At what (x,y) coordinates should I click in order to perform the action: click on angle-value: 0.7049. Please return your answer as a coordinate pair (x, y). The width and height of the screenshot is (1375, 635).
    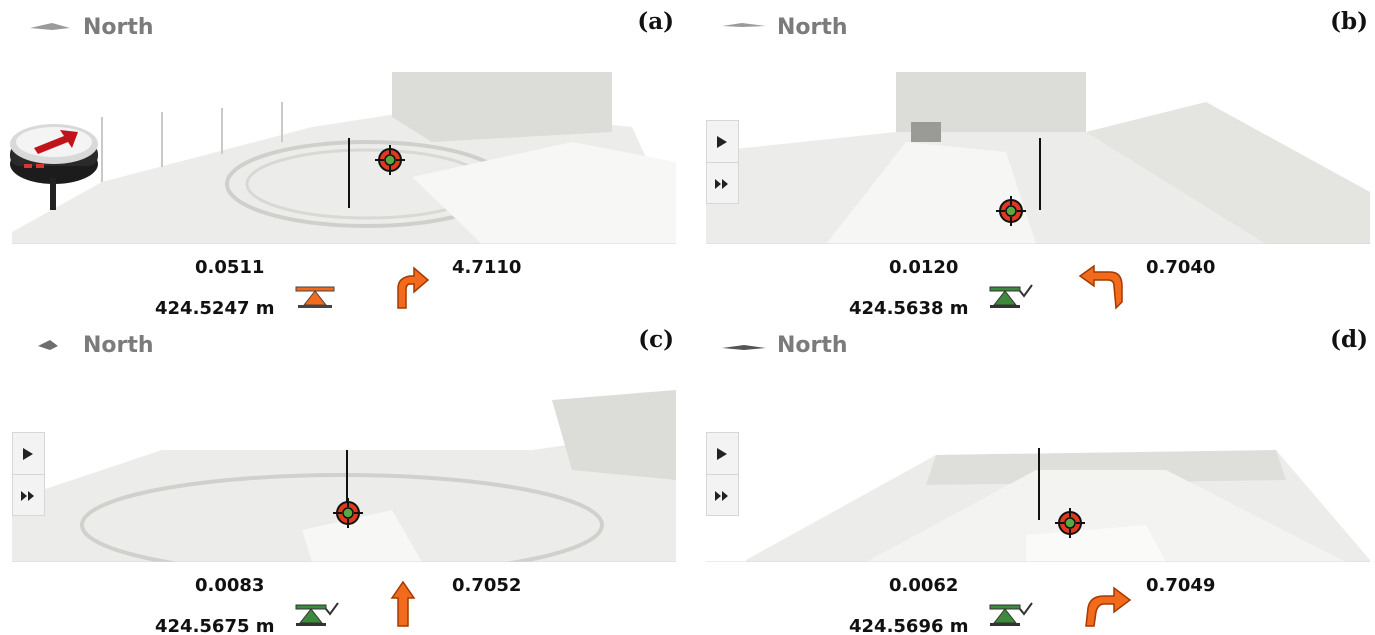
    Looking at the image, I should click on (1181, 585).